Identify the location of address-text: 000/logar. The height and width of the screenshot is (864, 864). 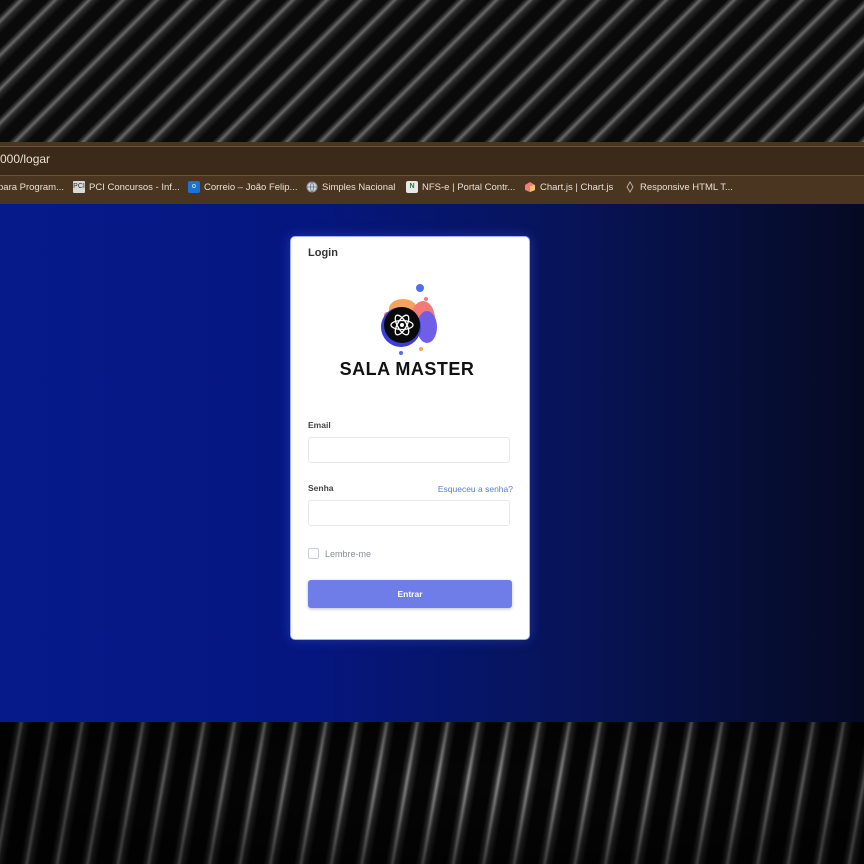
(25, 159).